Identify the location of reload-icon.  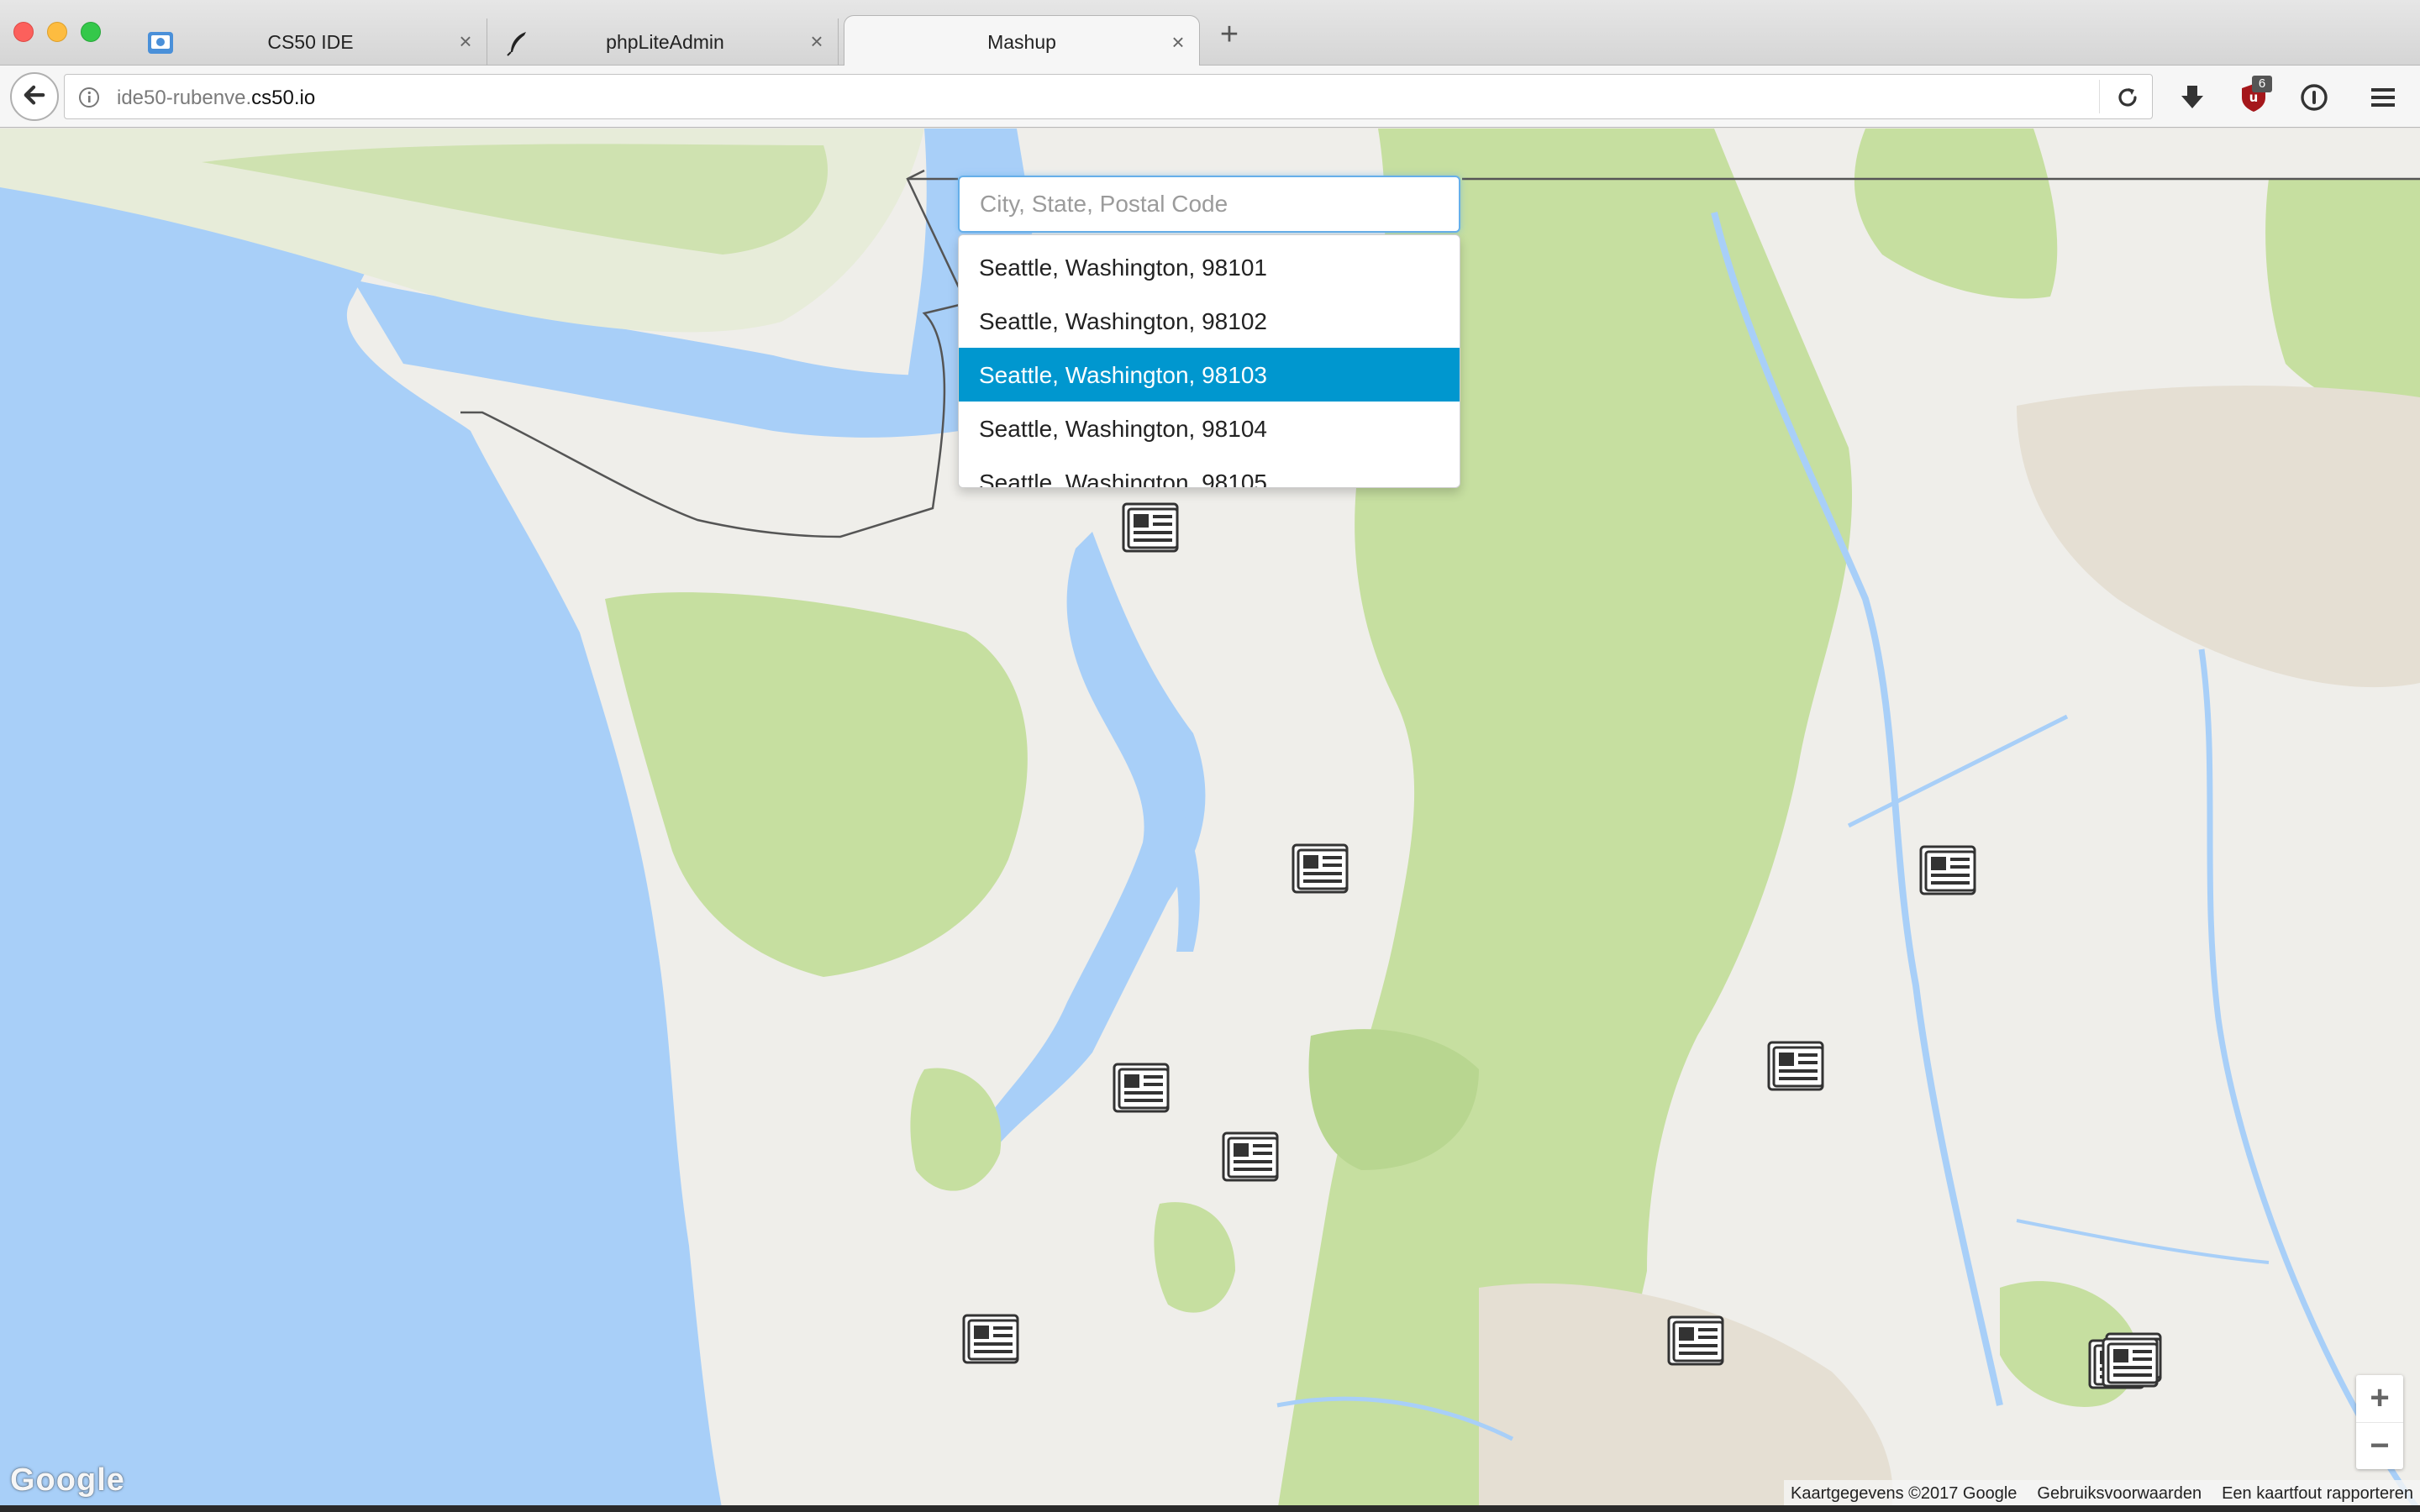
(2127, 97).